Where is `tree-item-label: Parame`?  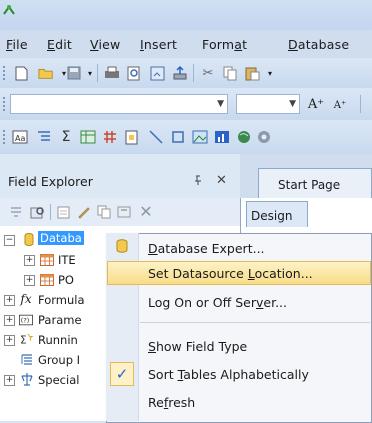
tree-item-label: Parame is located at coordinates (60, 320).